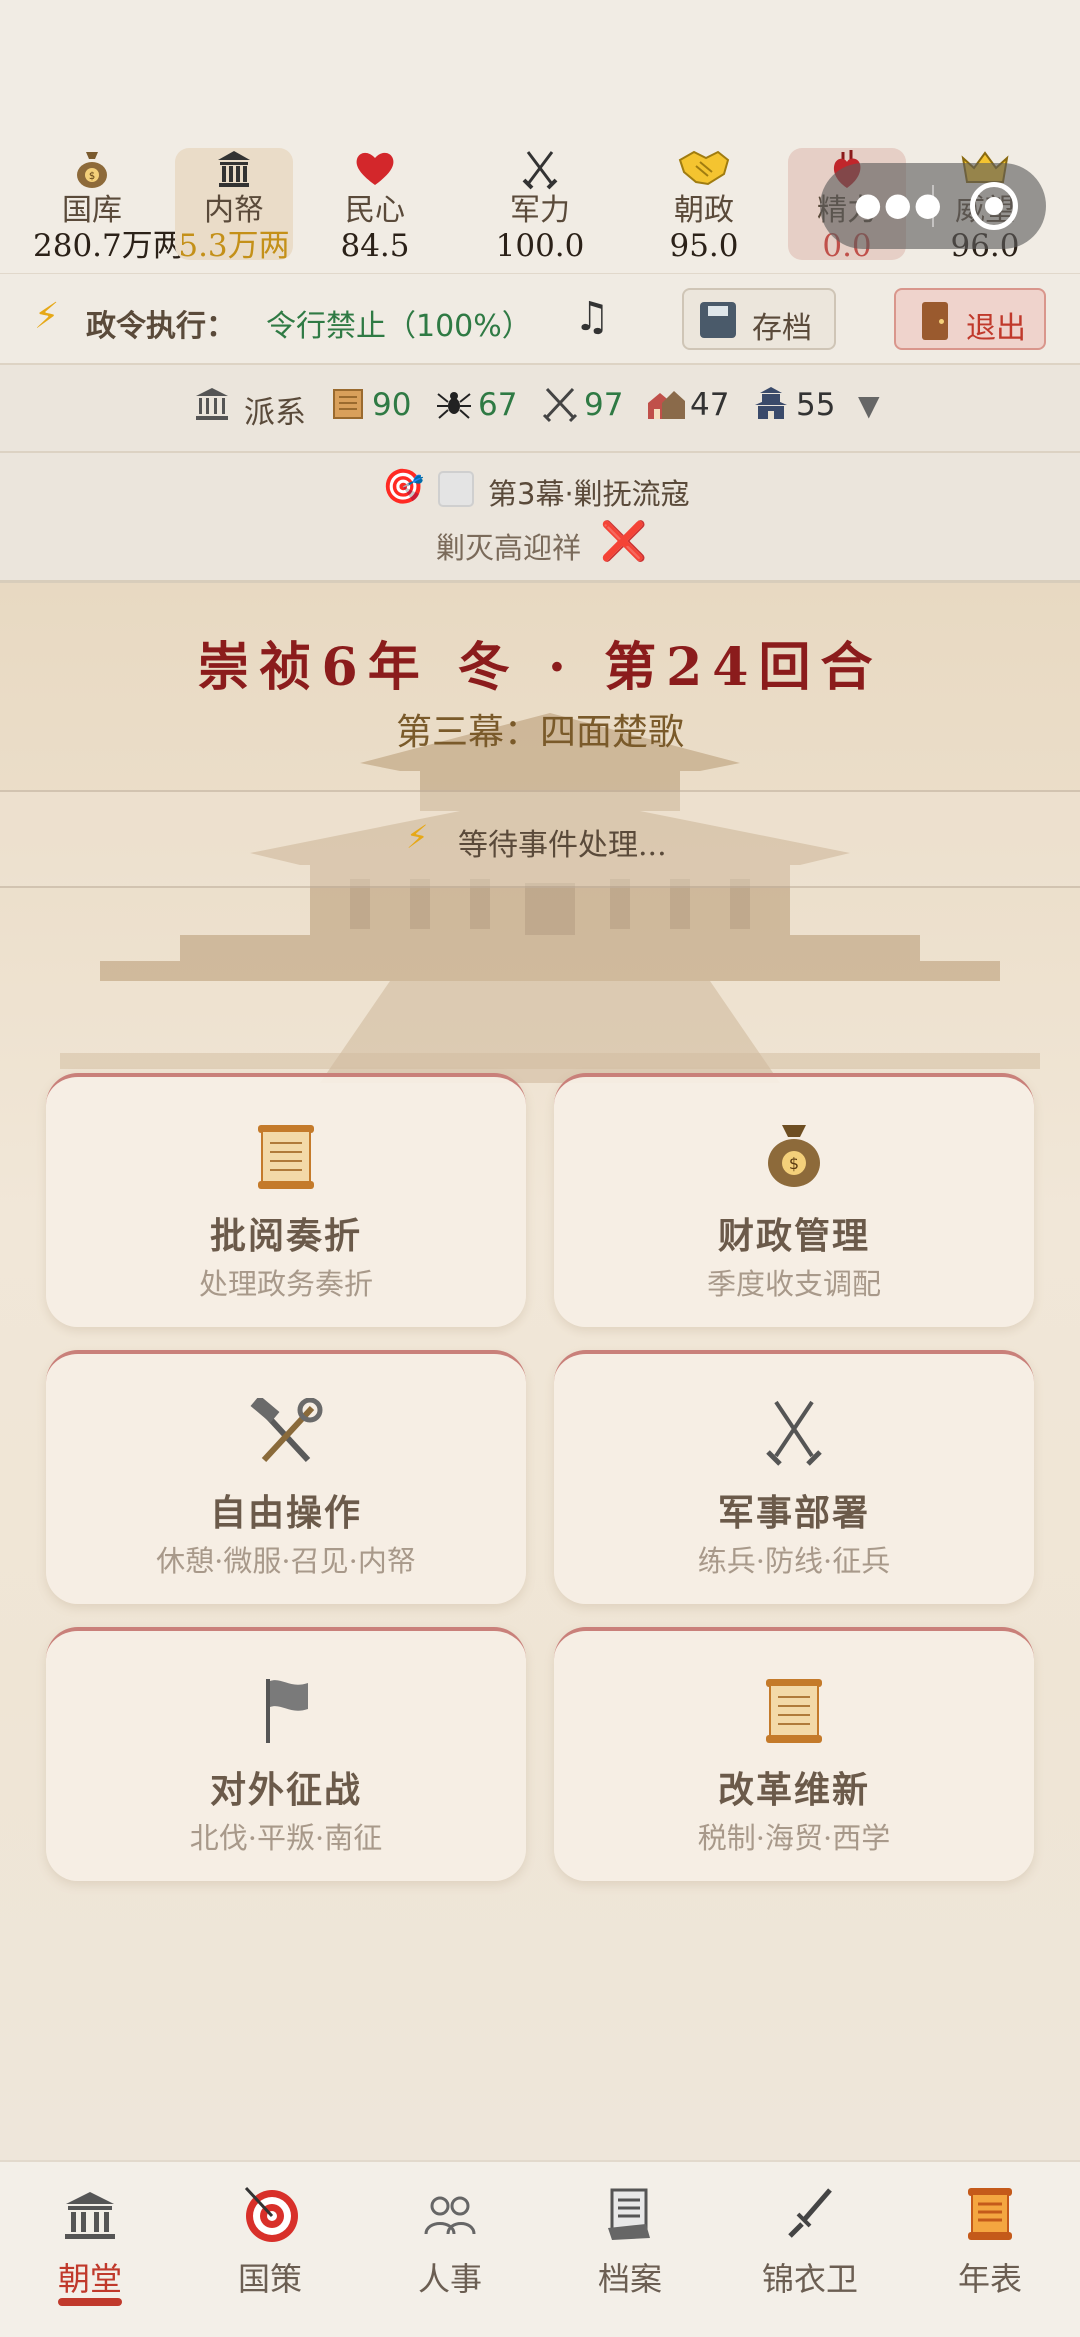 This screenshot has height=2337, width=1080. Describe the element at coordinates (285, 1284) in the screenshot. I see `card-subtitle: 处理政务奏折` at that location.